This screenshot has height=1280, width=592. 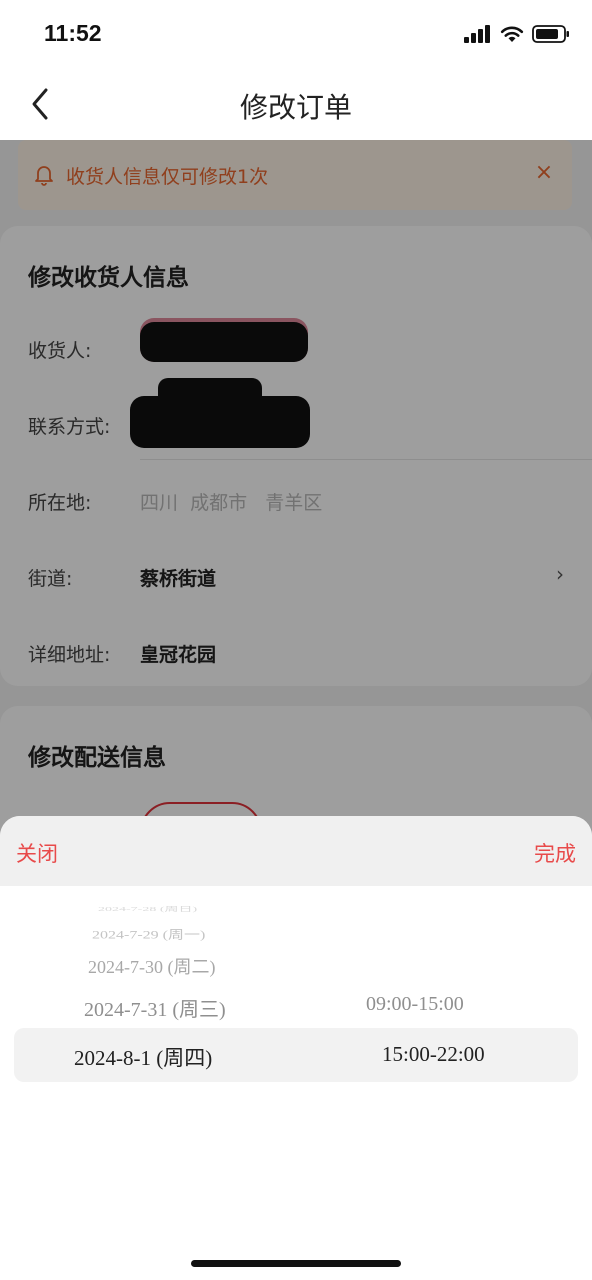 I want to click on home-indicator, so click(x=296, y=1263).